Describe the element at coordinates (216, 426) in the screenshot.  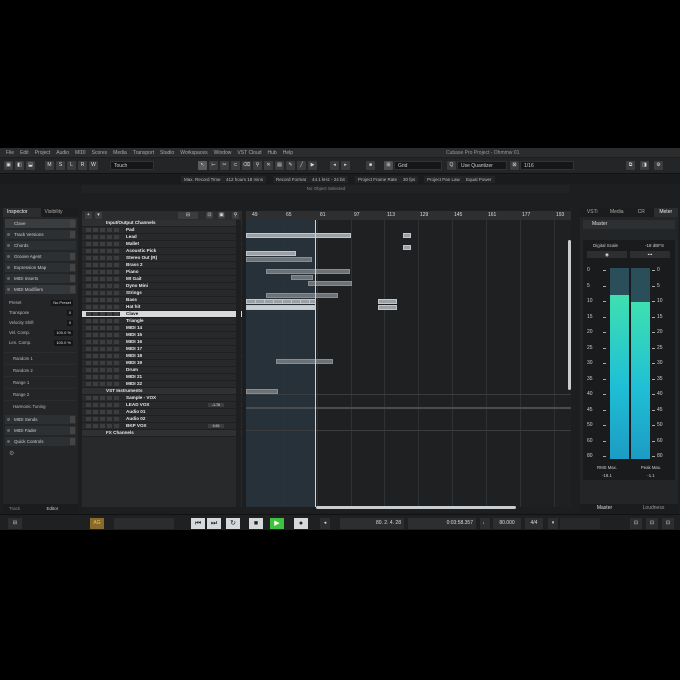
I see `track-volume-value: 0.00` at that location.